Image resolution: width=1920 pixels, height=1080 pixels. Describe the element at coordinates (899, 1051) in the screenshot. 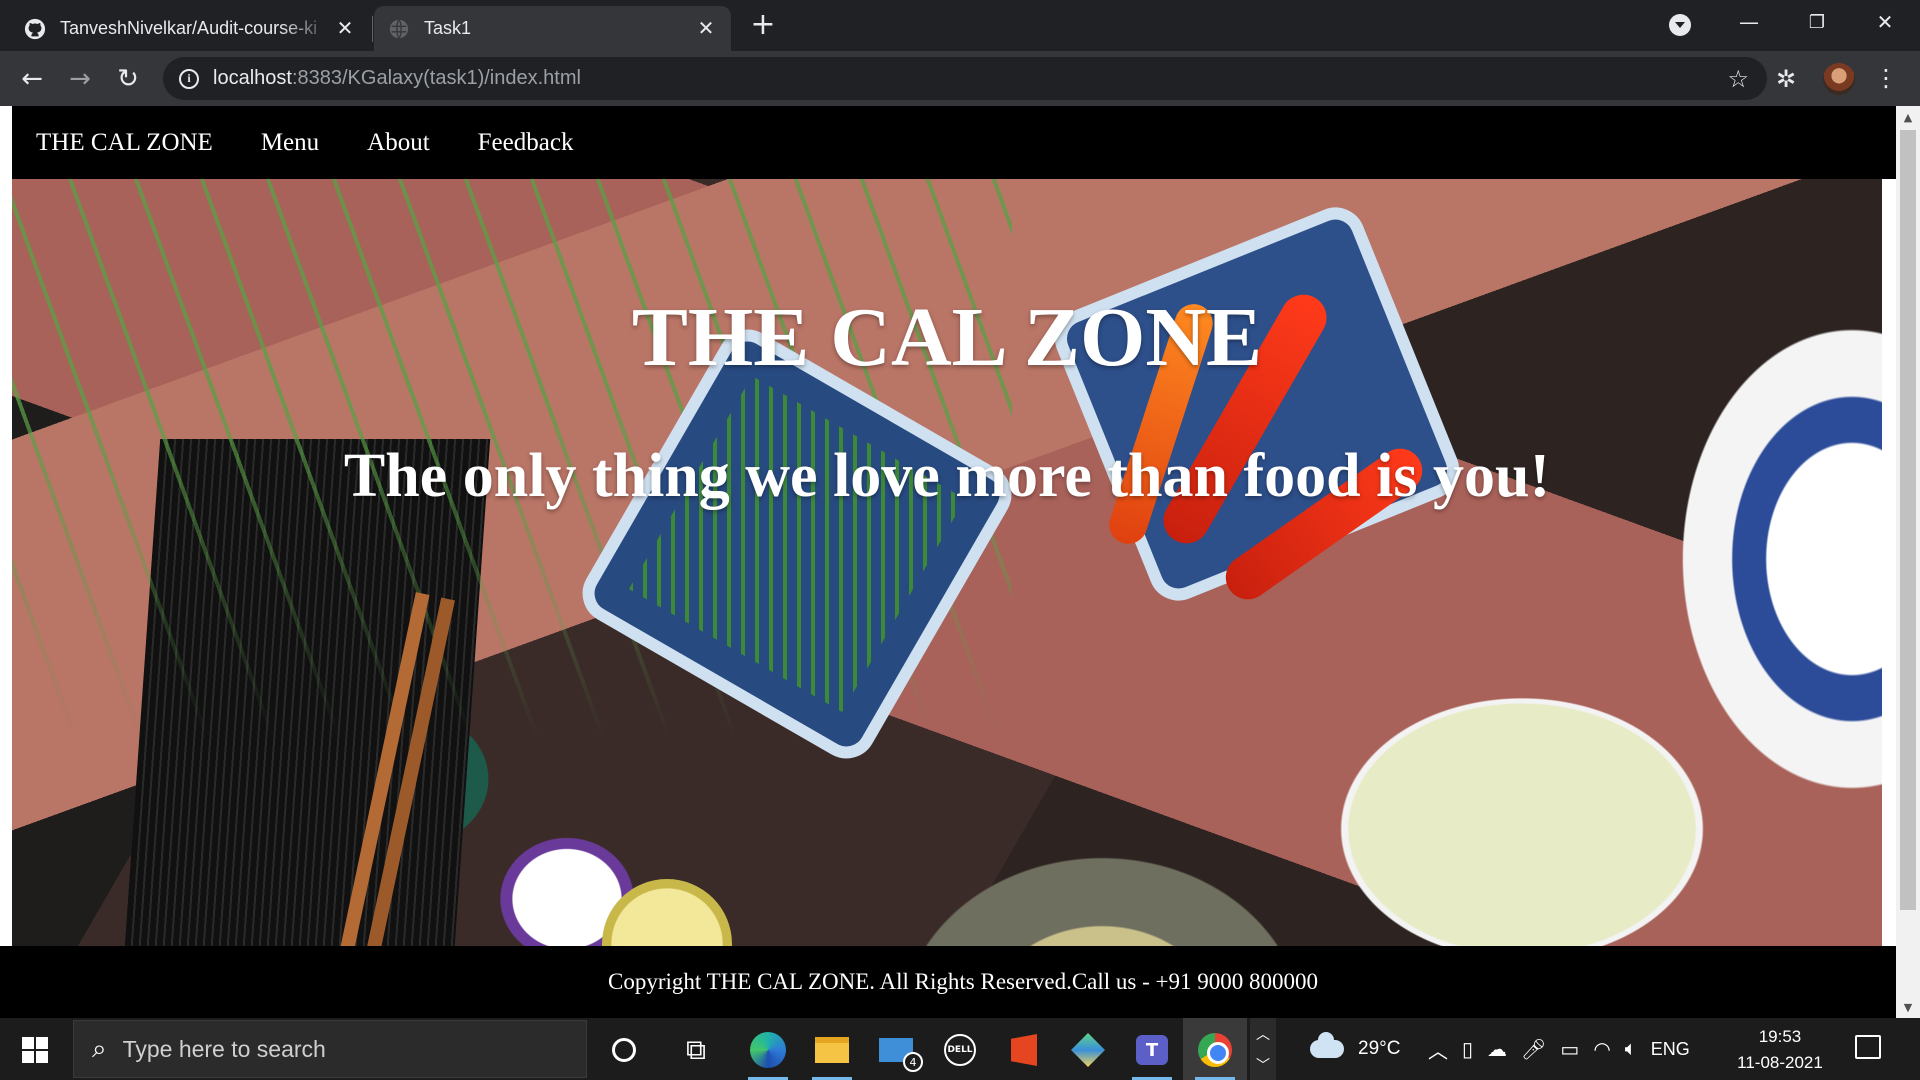

I see `mail-icon: 4` at that location.